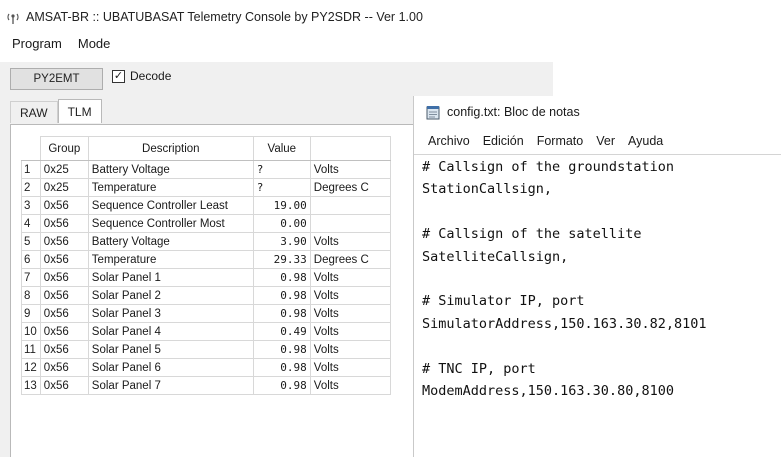 This screenshot has width=781, height=457. I want to click on notepad-menubar: Archivo Edición Formato Ver Ayuda, so click(545, 141).